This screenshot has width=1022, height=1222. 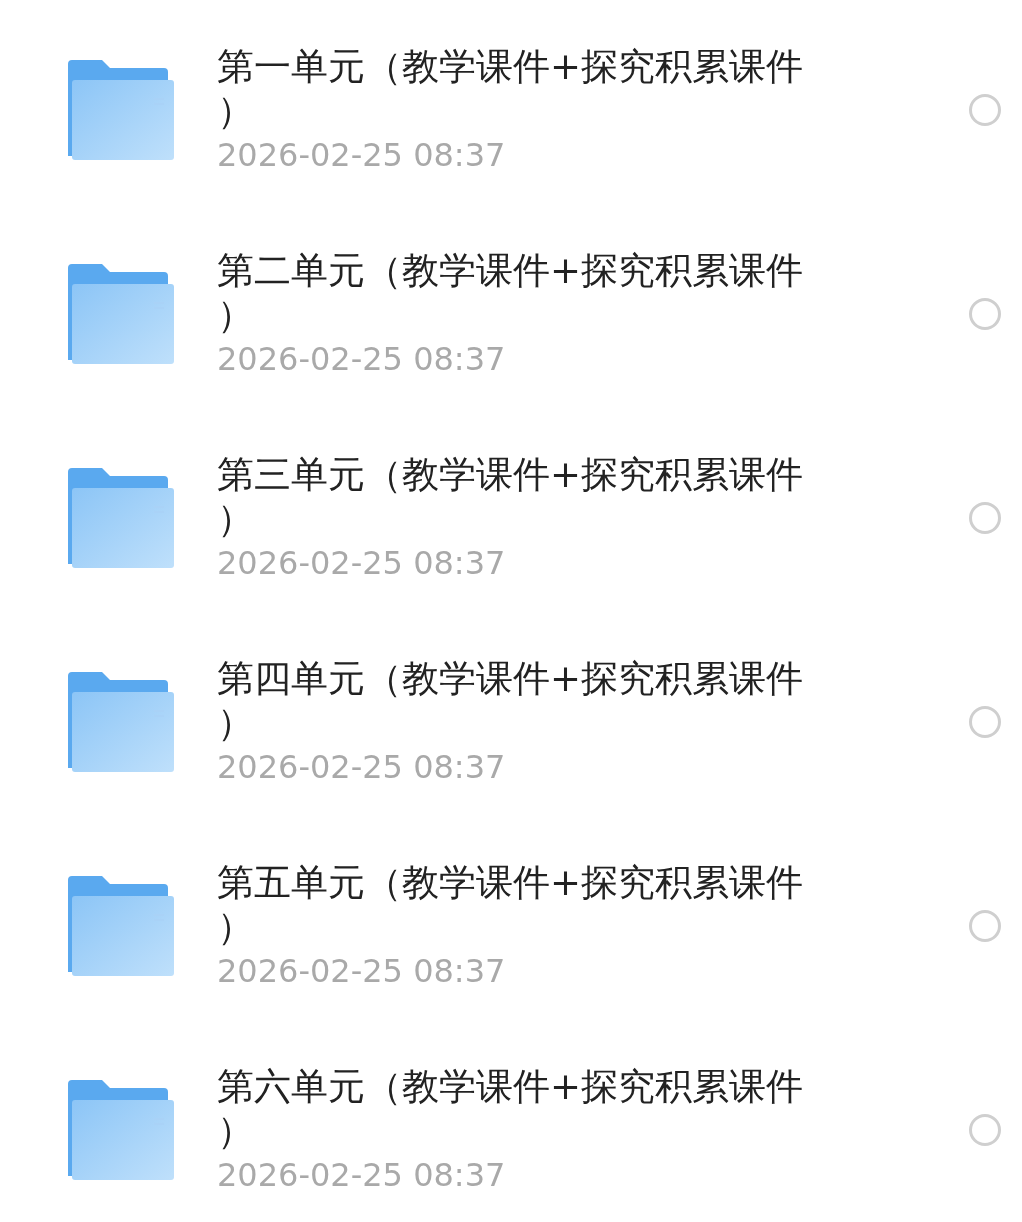 What do you see at coordinates (510, 89) in the screenshot?
I see `folder-name: 第一单元（教学课件+探究积累课件）` at bounding box center [510, 89].